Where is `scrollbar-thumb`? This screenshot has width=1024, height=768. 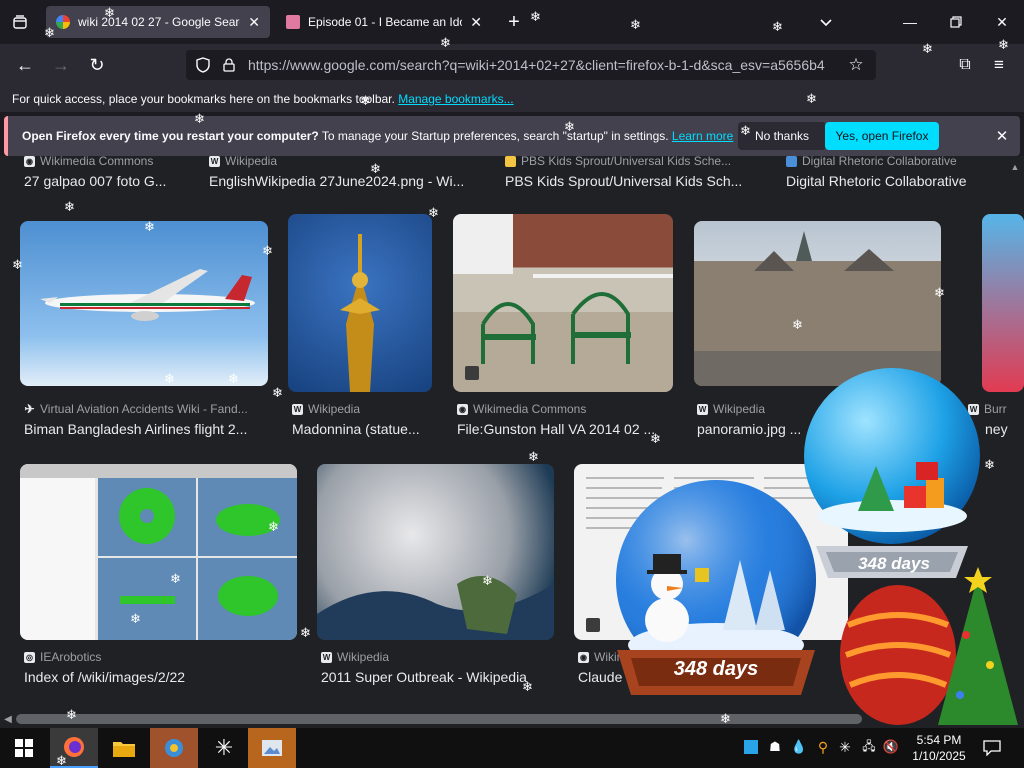
scrollbar-thumb is located at coordinates (439, 719).